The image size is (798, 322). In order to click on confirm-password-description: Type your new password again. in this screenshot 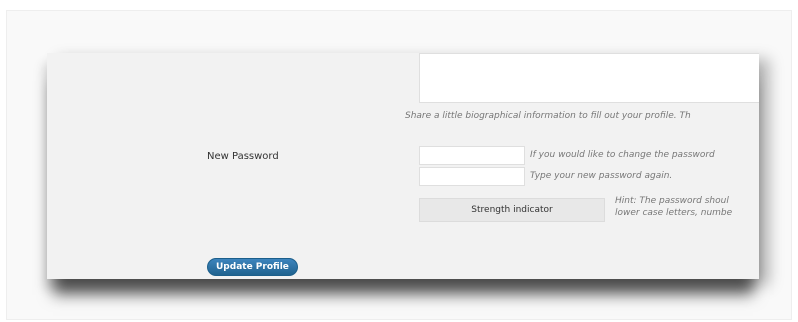, I will do `click(601, 176)`.